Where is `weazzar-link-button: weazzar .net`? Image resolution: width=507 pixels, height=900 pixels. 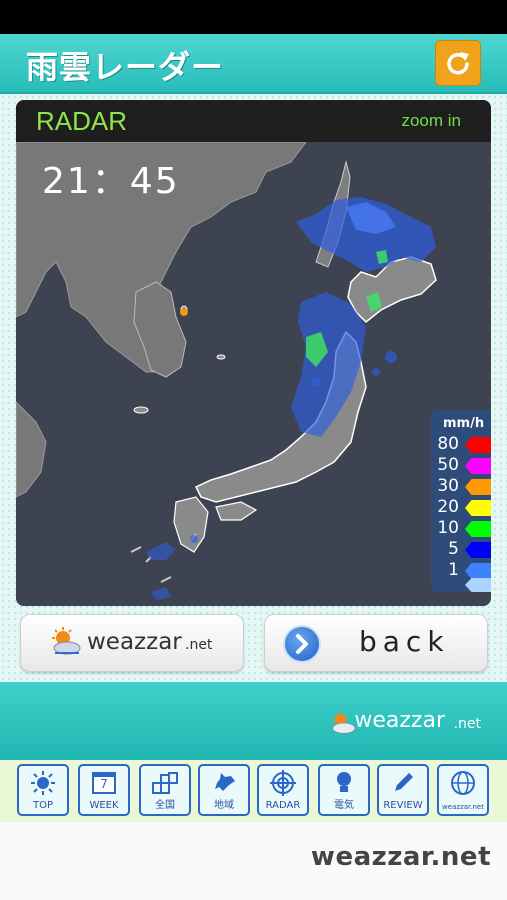
weazzar-link-button: weazzar .net is located at coordinates (132, 643).